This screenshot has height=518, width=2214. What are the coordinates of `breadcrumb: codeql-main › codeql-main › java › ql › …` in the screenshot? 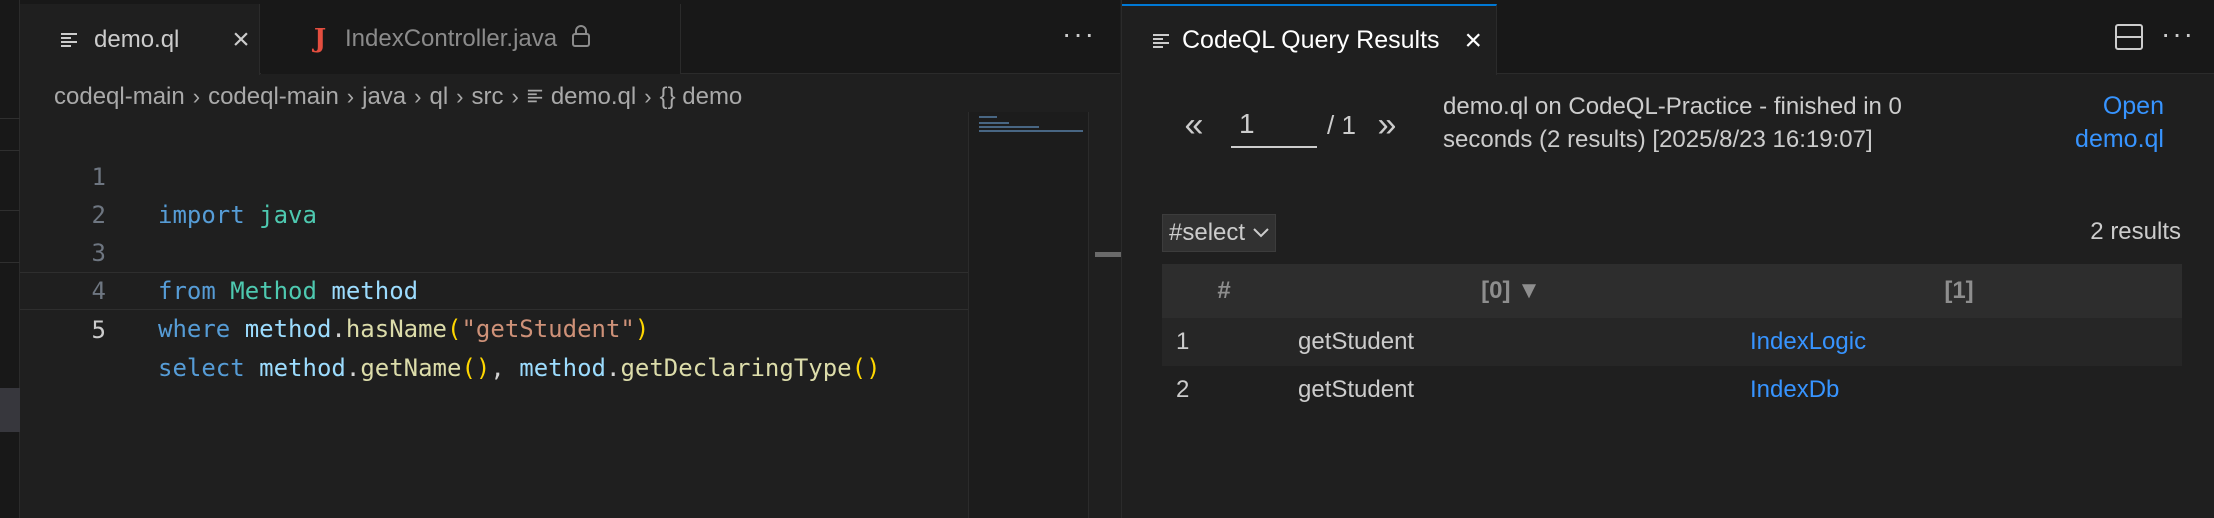 It's located at (398, 97).